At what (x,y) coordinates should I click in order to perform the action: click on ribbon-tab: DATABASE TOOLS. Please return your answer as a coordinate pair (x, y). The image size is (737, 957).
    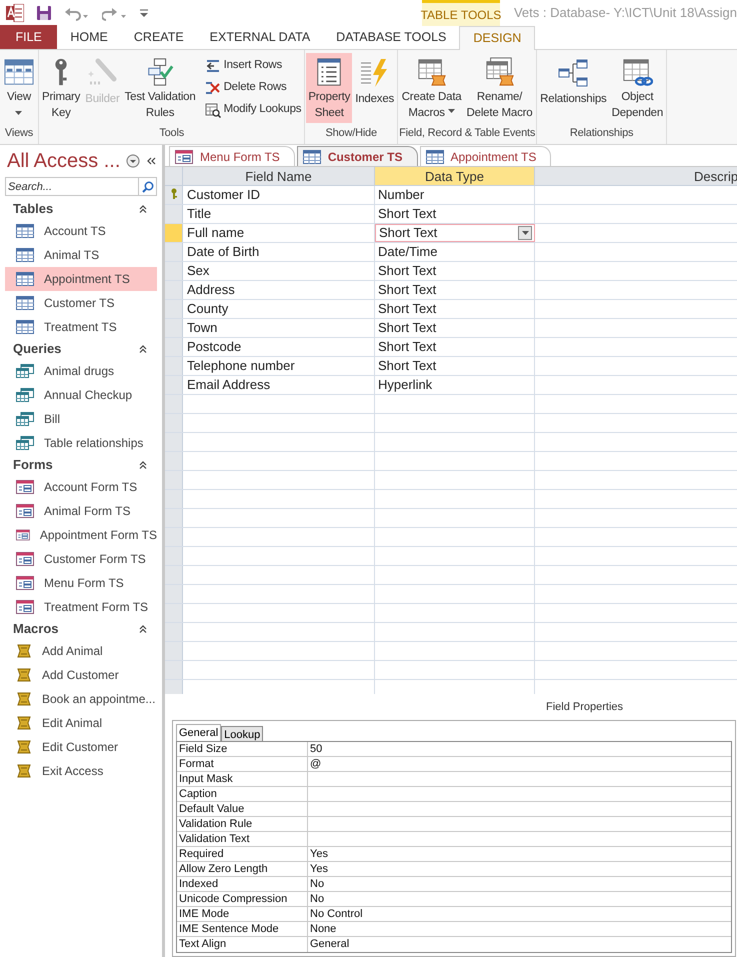
    Looking at the image, I should click on (391, 37).